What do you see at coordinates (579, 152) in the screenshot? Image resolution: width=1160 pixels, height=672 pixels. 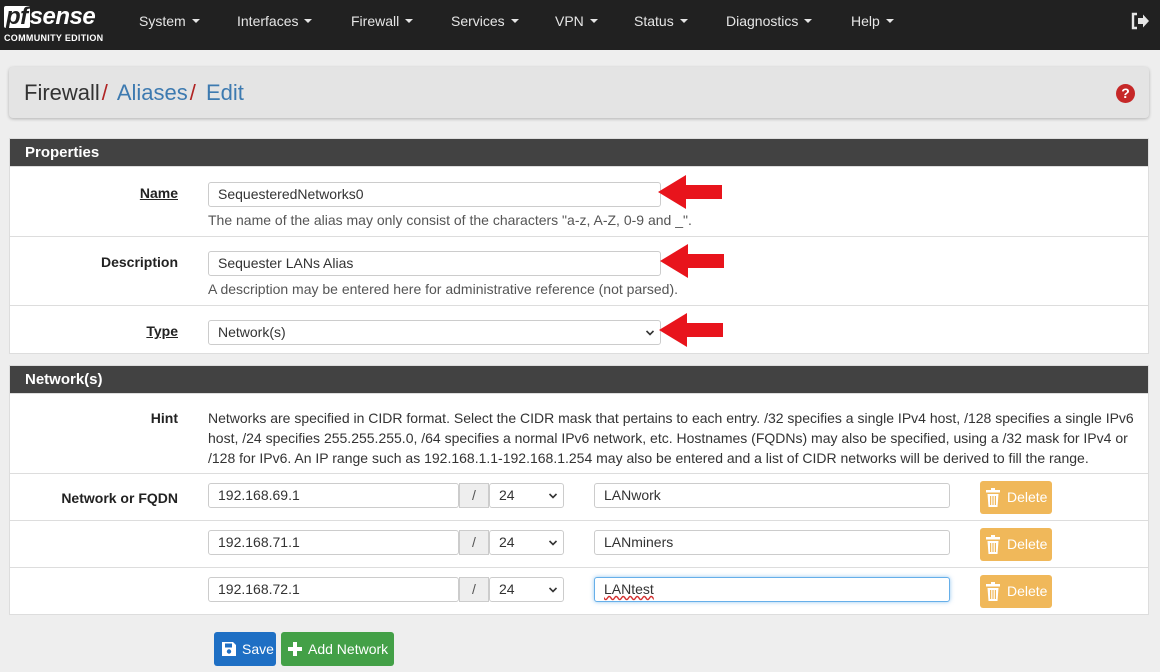 I see `properties-header: Properties` at bounding box center [579, 152].